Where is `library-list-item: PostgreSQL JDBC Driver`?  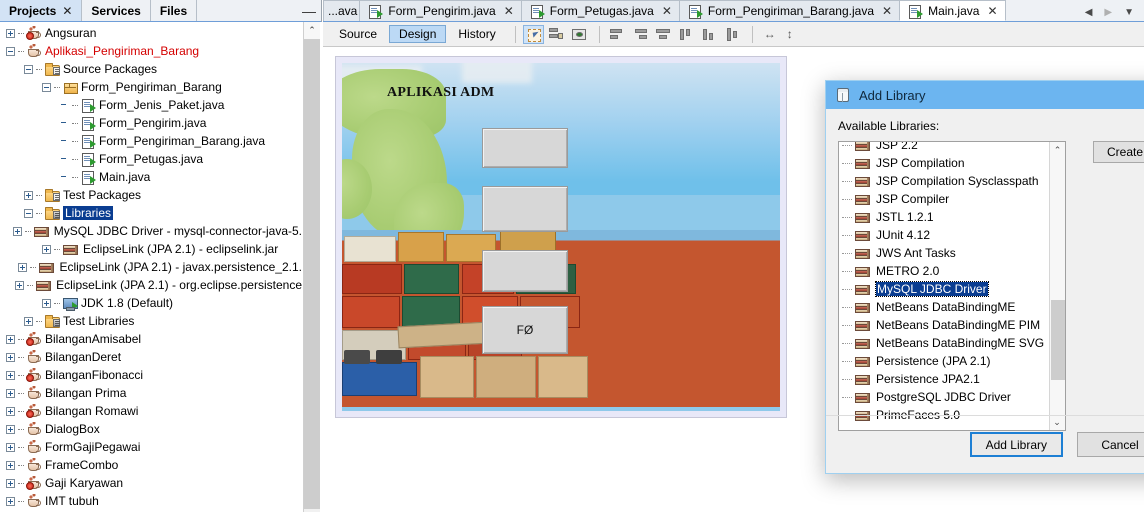
library-list-item: PostgreSQL JDBC Driver is located at coordinates (944, 397).